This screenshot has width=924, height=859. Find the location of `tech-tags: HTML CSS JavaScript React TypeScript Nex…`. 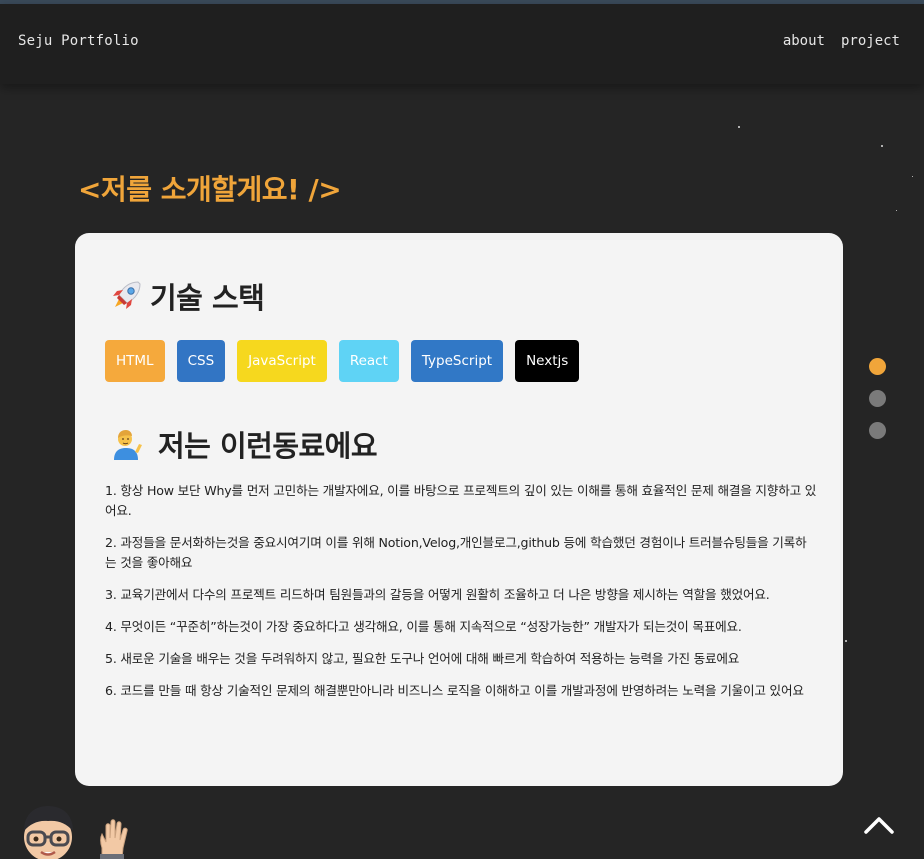

tech-tags: HTML CSS JavaScript React TypeScript Nex… is located at coordinates (342, 361).